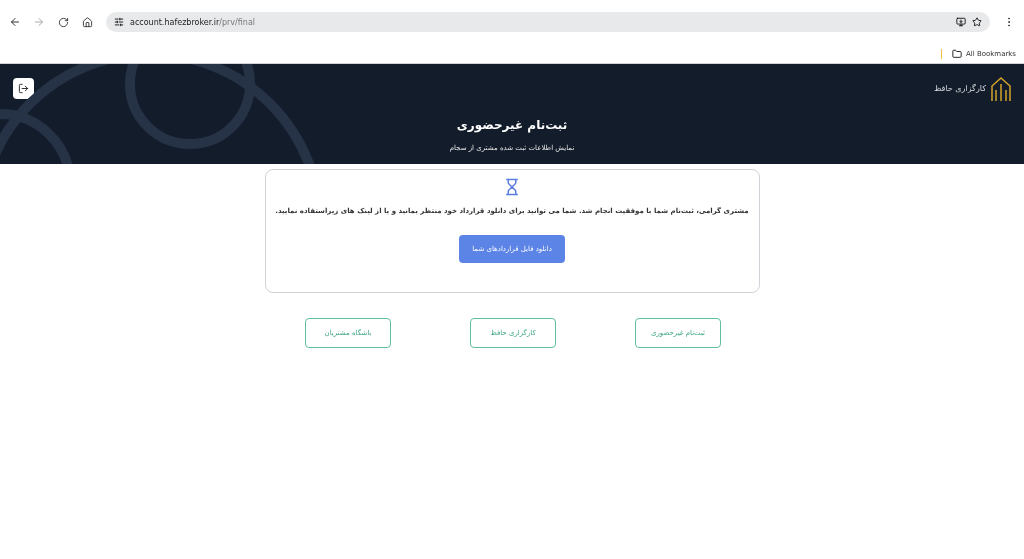 This screenshot has width=1024, height=559. I want to click on url-text: account.hafezbroker.ir/prv/final, so click(193, 22).